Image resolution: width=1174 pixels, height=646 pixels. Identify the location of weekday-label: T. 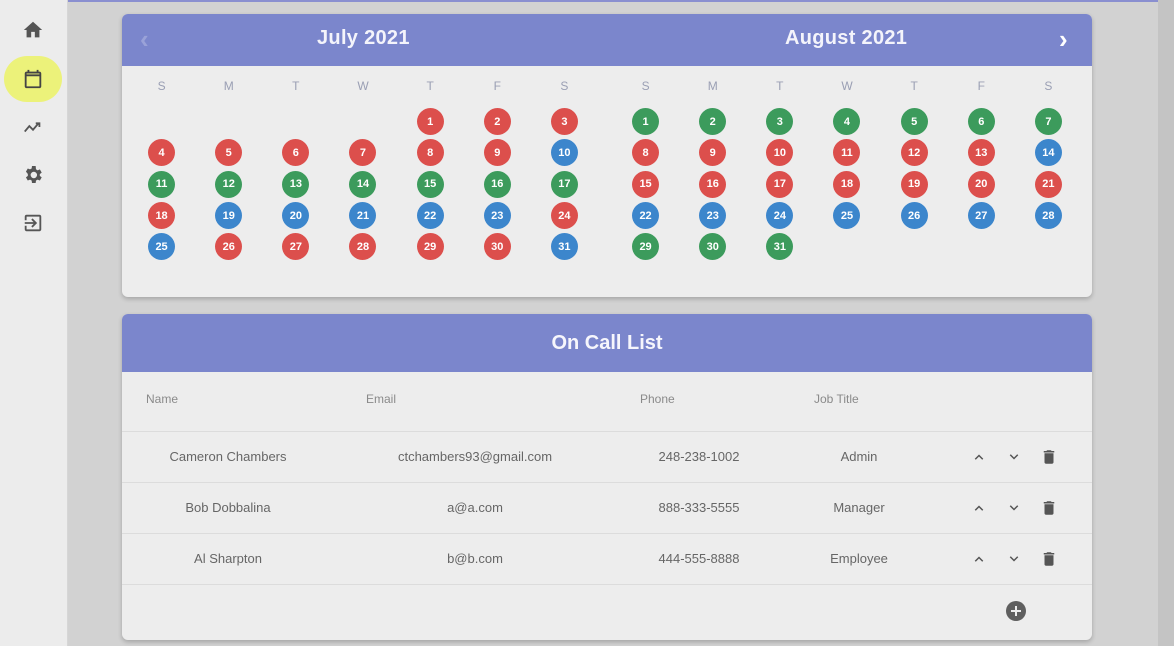
(430, 86).